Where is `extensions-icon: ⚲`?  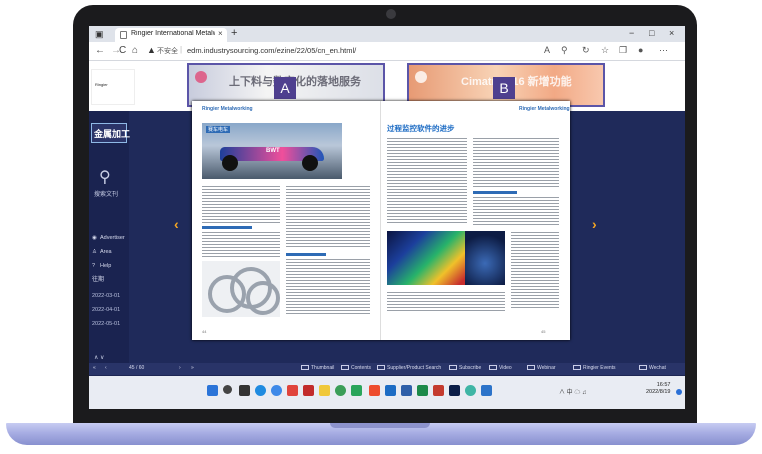
extensions-icon: ⚲ is located at coordinates (564, 50).